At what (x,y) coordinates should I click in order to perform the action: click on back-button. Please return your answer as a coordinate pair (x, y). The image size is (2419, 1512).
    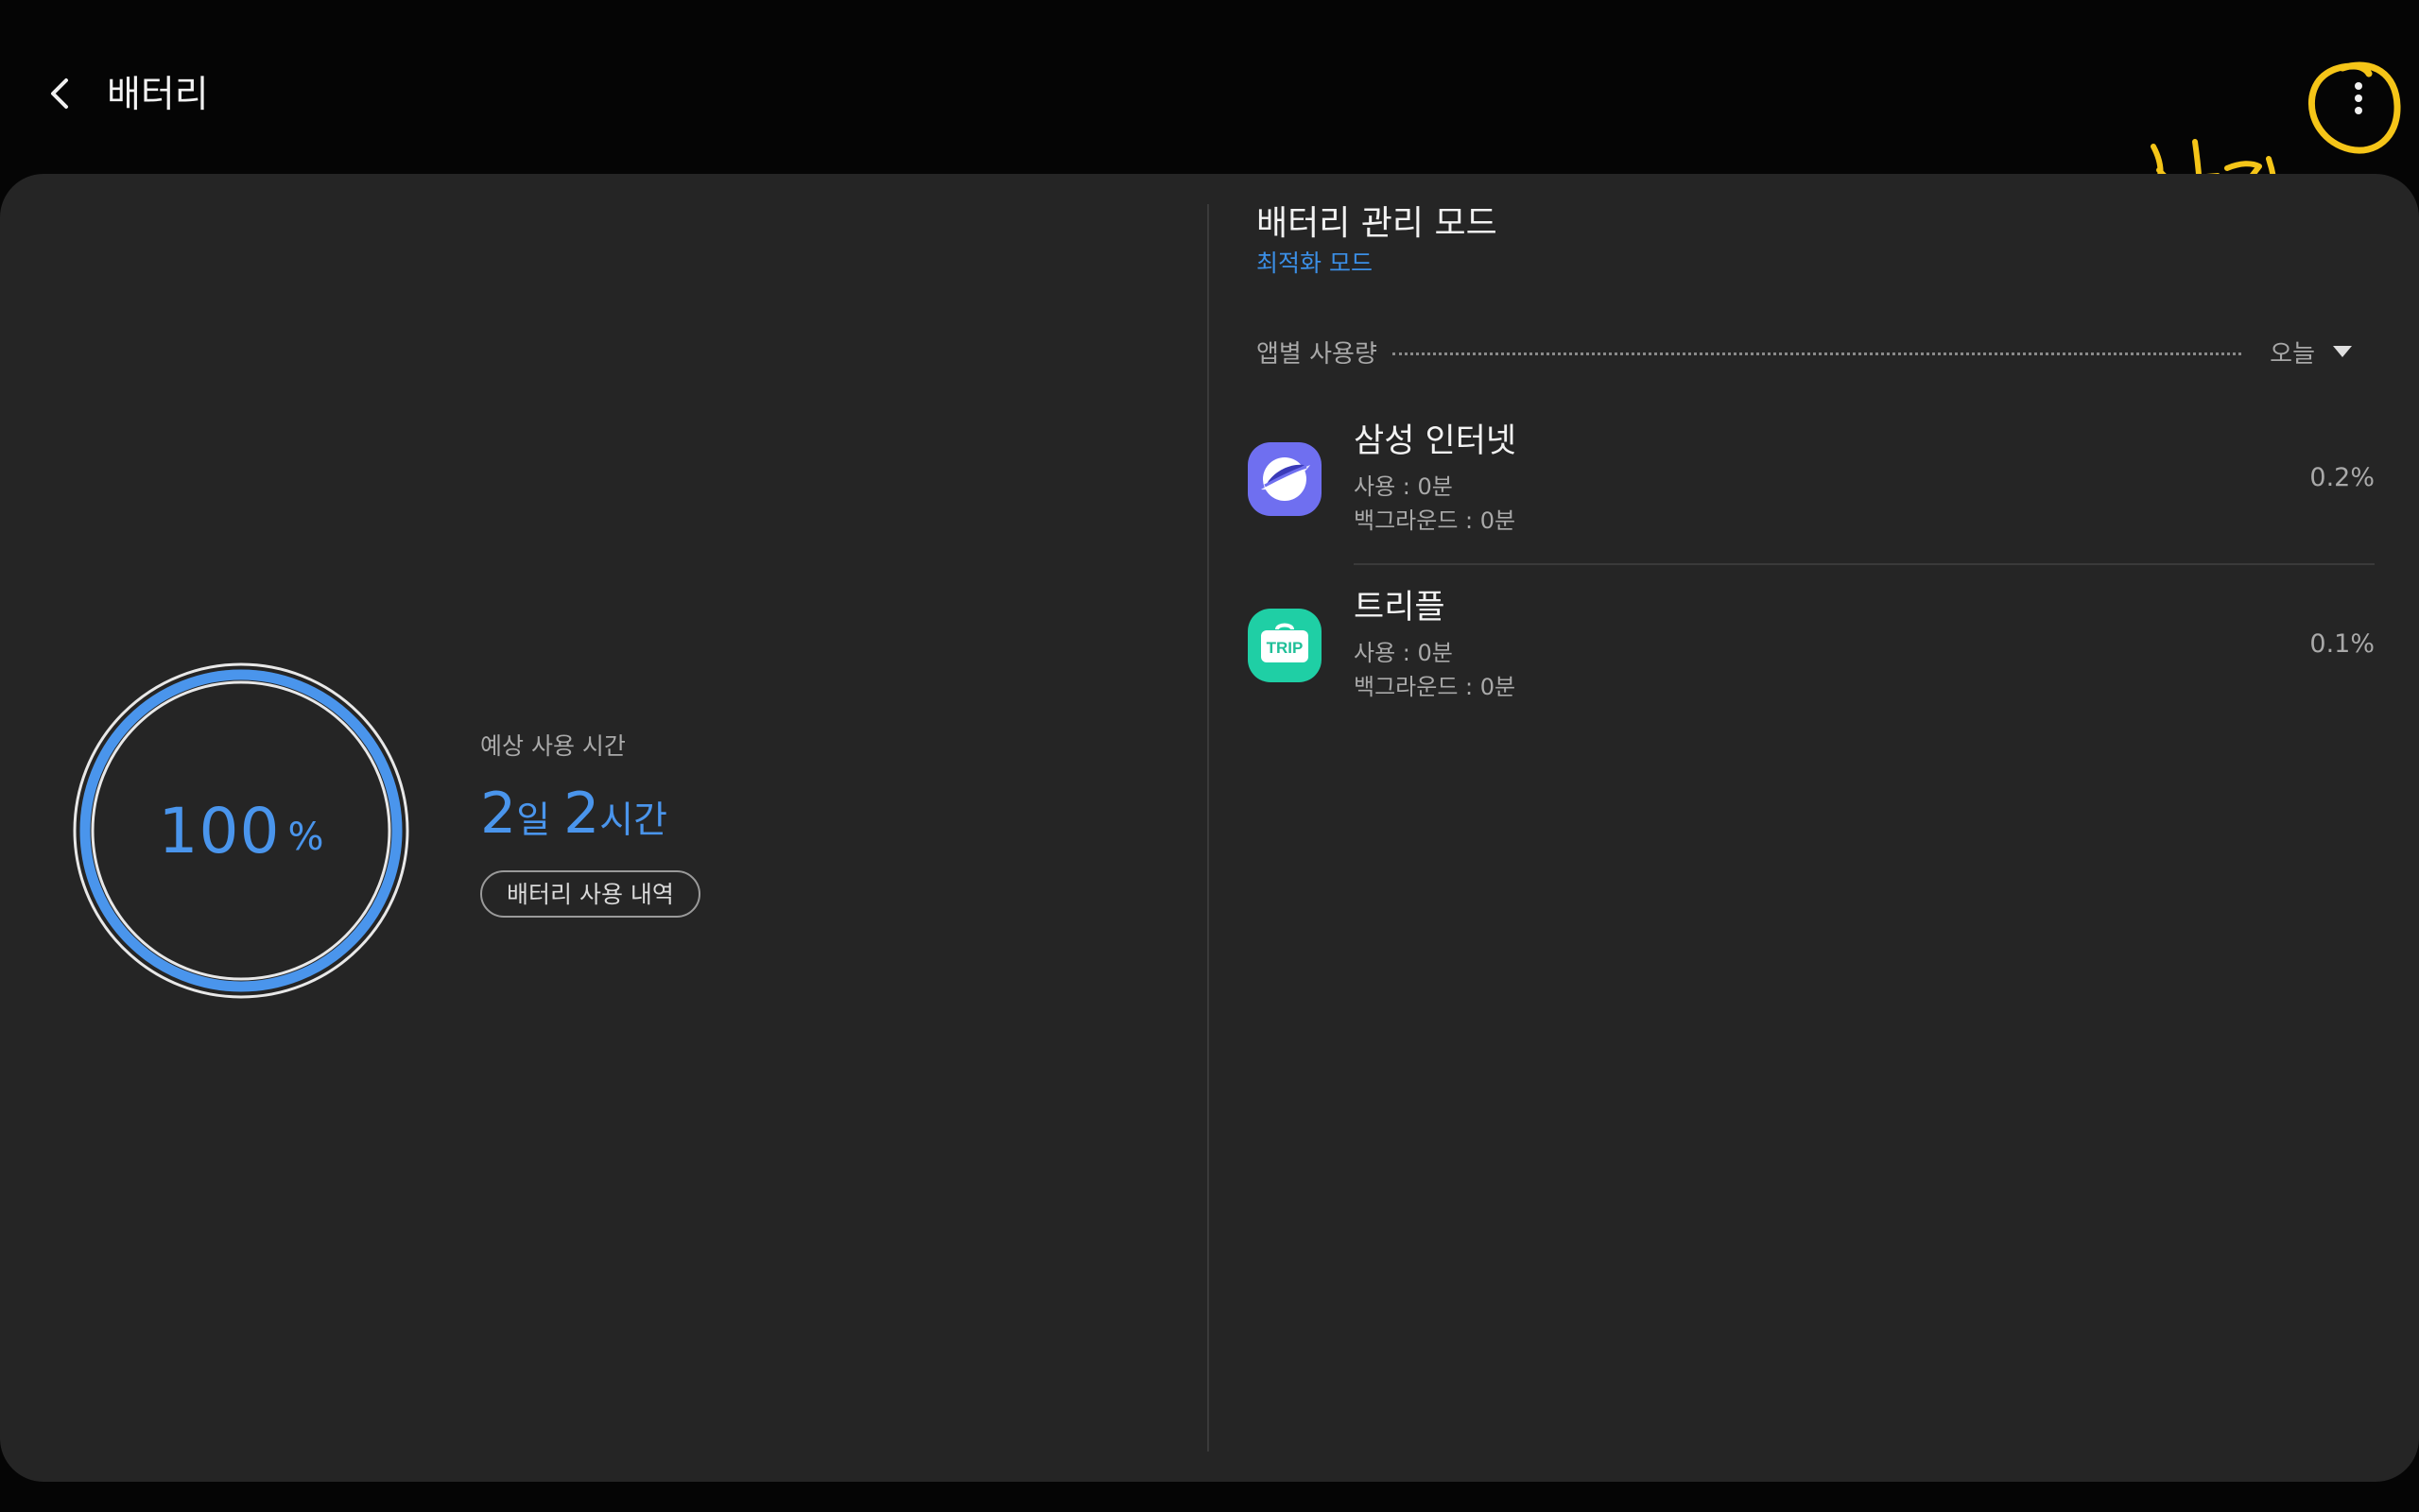
    Looking at the image, I should click on (60, 93).